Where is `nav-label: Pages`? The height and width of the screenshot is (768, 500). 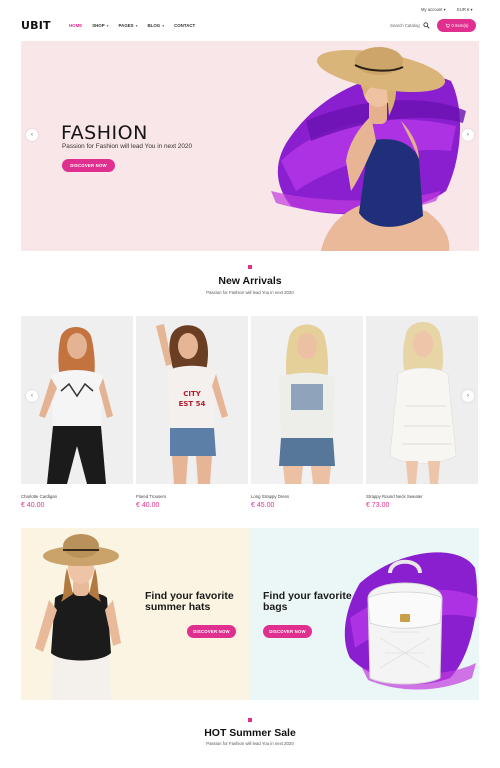
nav-label: Pages is located at coordinates (126, 25).